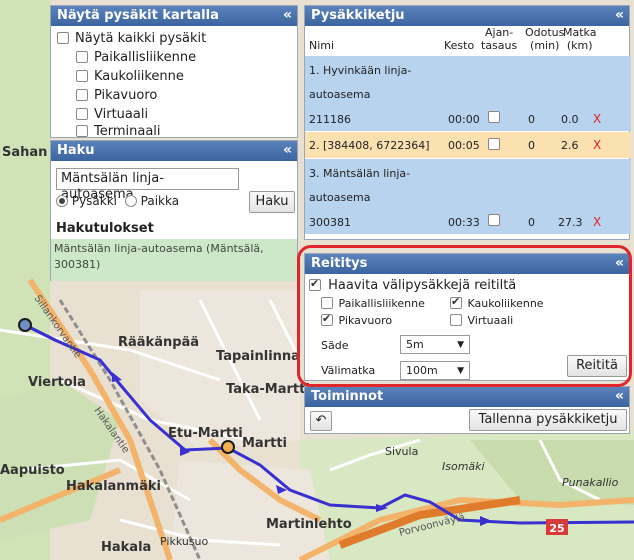 This screenshot has width=634, height=560. Describe the element at coordinates (330, 222) in the screenshot. I see `stop-id: 300381` at that location.